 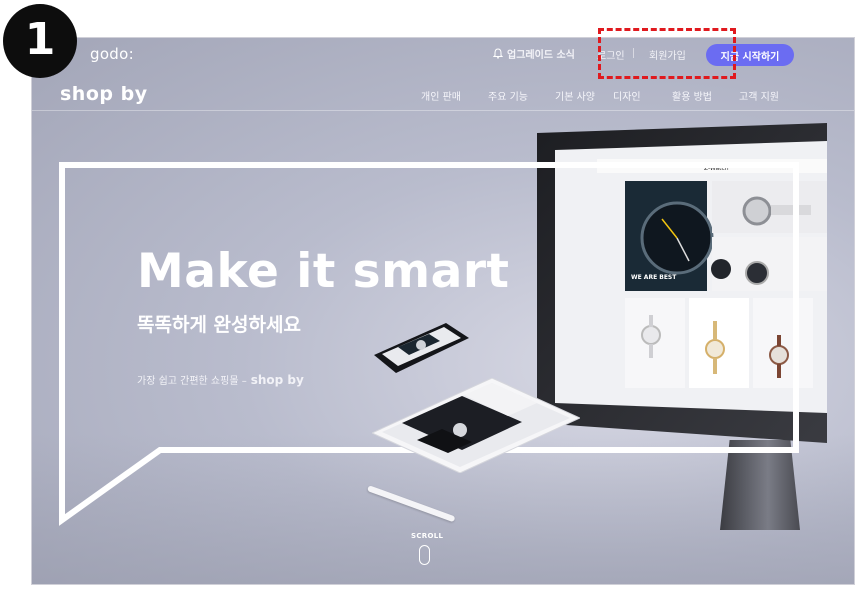 I want to click on nav-item-design: 디자인, so click(x=627, y=95).